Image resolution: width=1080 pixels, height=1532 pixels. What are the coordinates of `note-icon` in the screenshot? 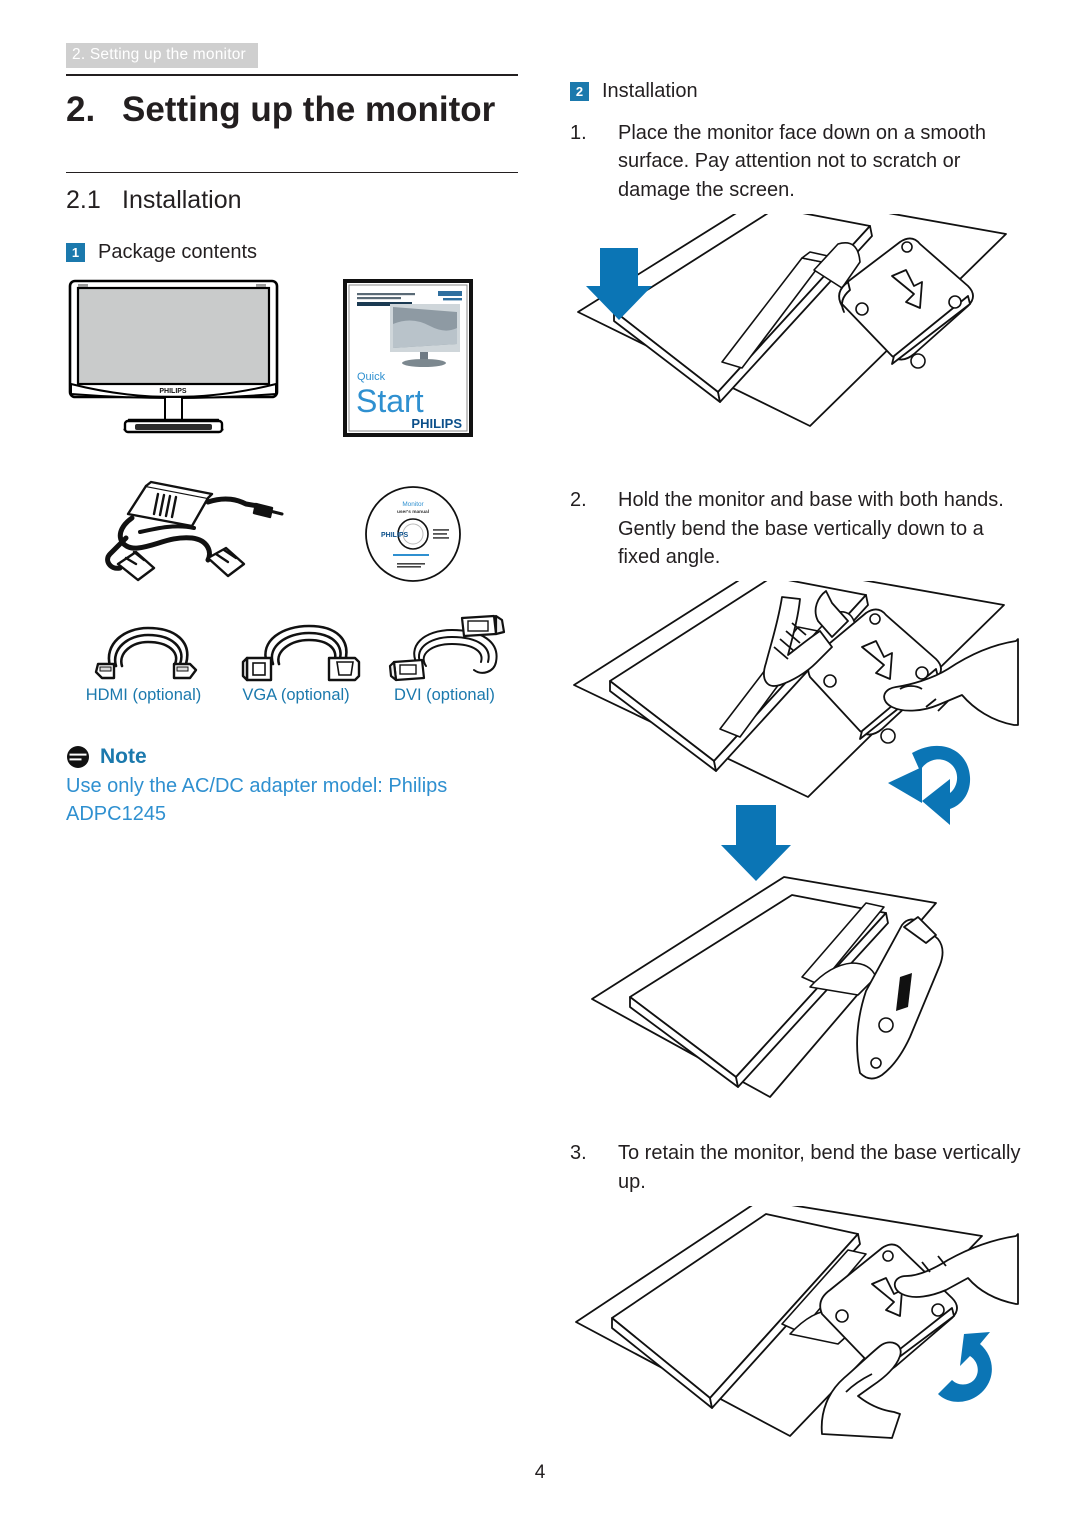 It's located at (78, 757).